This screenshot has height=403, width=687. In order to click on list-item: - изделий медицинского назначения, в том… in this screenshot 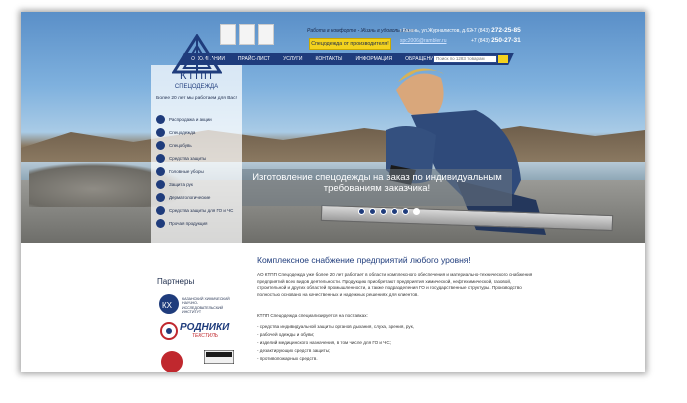, I will do `click(324, 342)`.